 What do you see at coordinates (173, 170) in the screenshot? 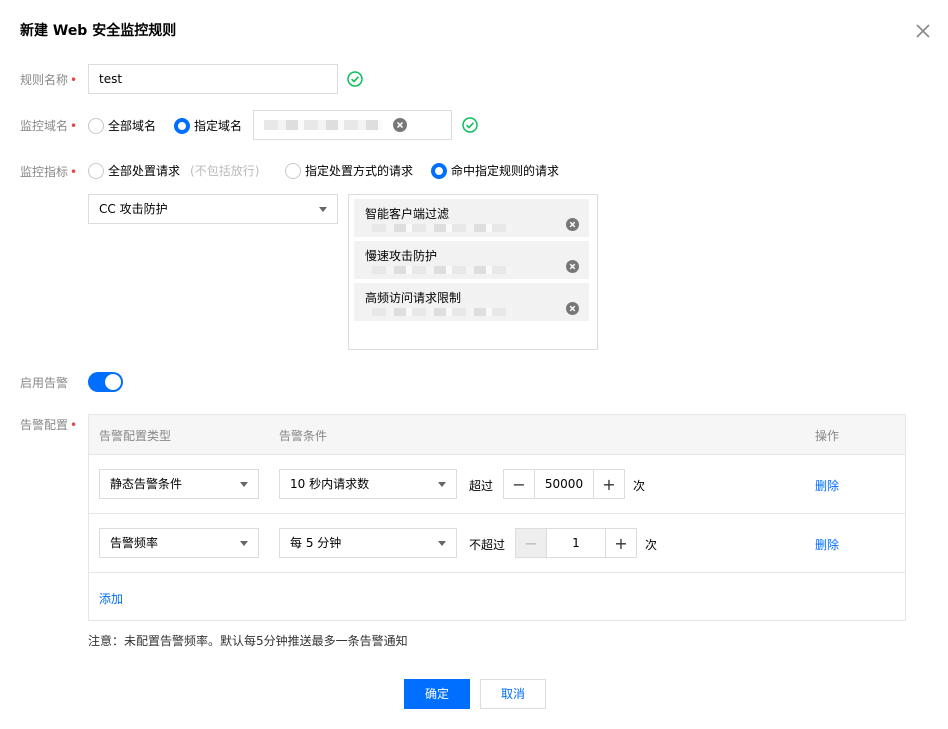
I see `radio-all-requests: 全部处置请求 (不包括放行)` at bounding box center [173, 170].